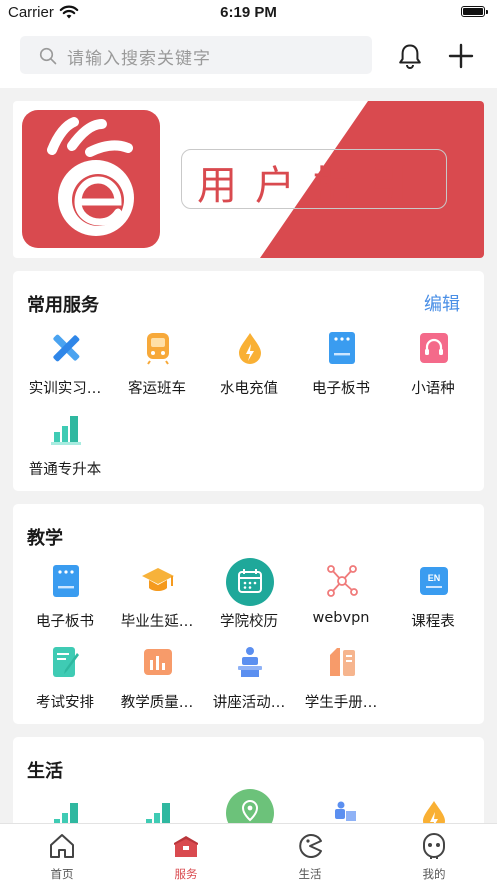  Describe the element at coordinates (250, 582) in the screenshot. I see `calendar-icon` at that location.